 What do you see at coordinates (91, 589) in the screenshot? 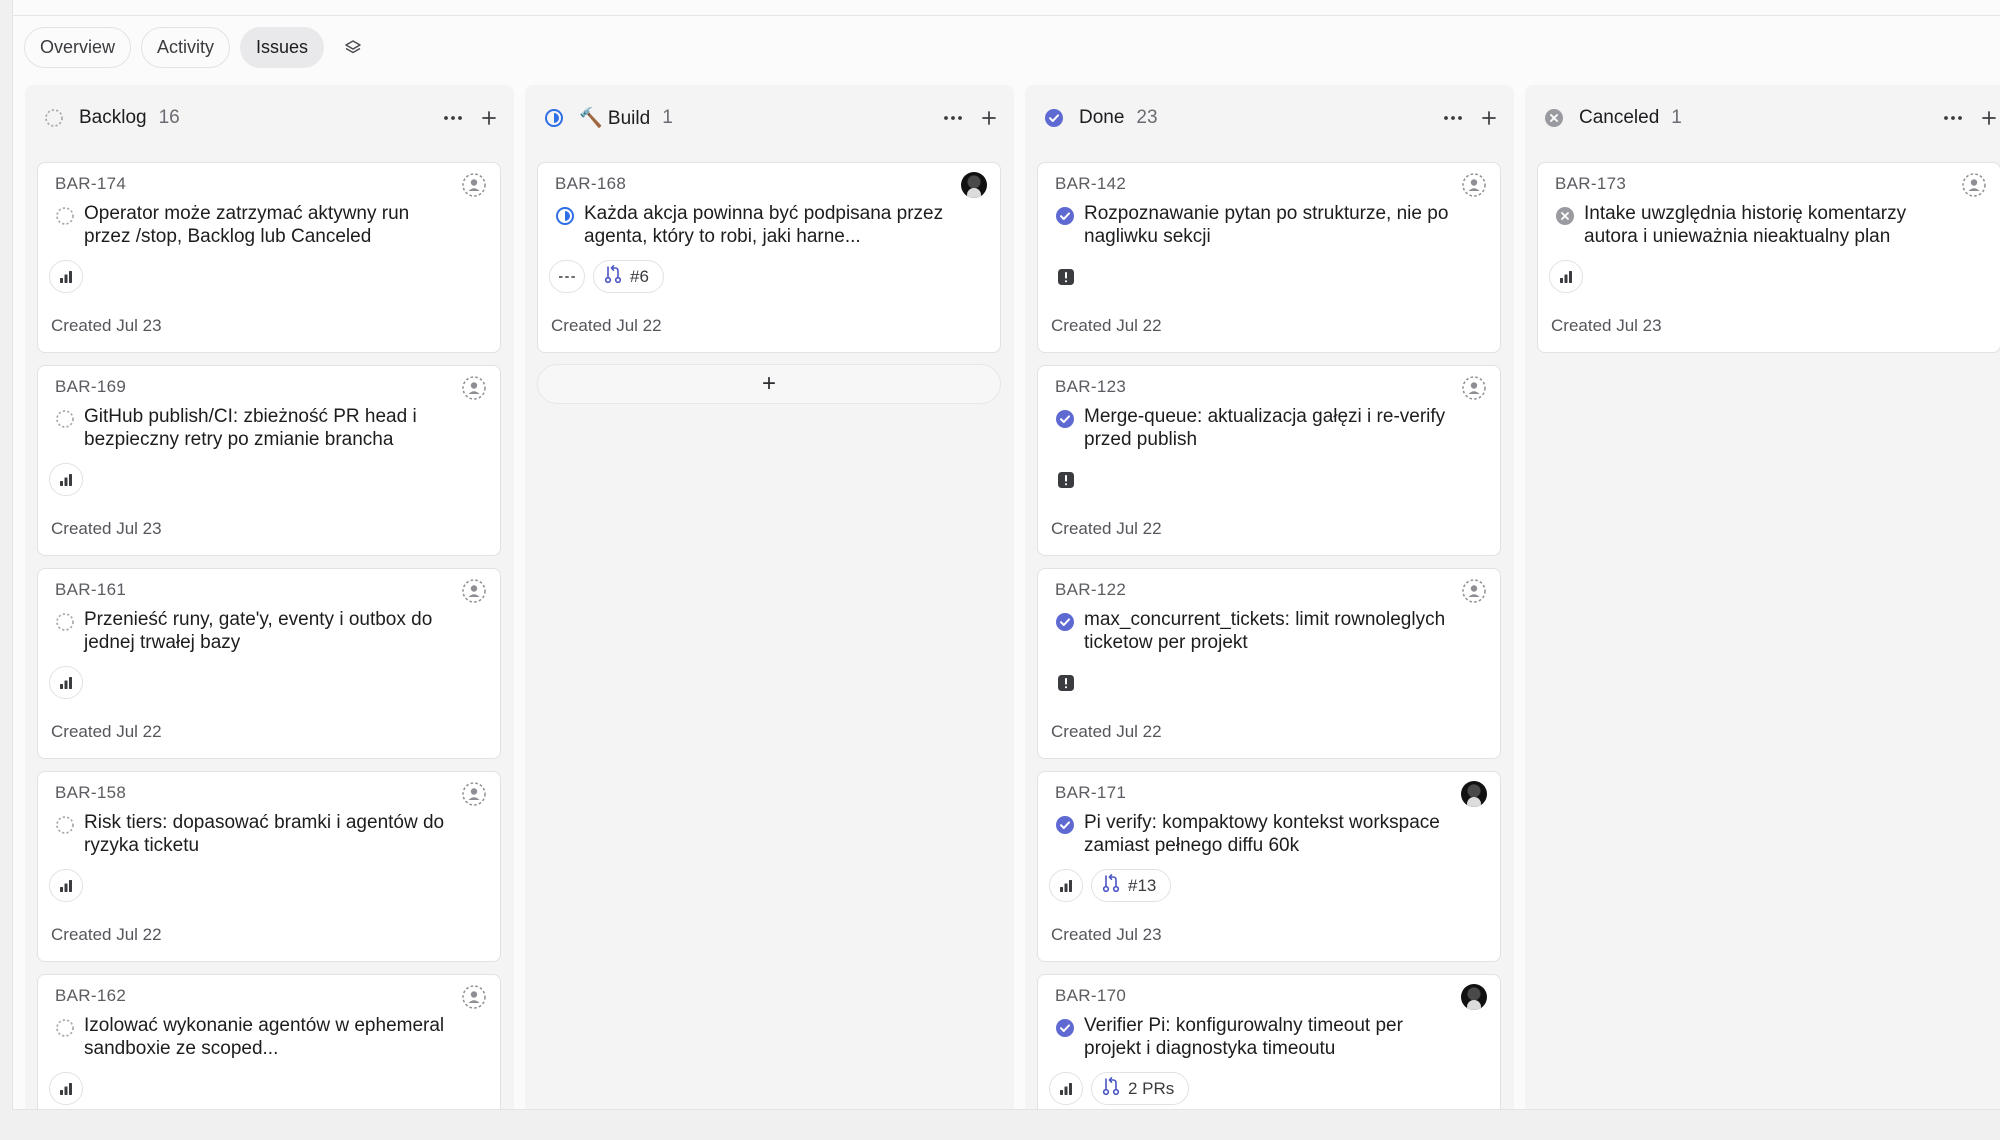
I see `issue-id: BAR-161` at bounding box center [91, 589].